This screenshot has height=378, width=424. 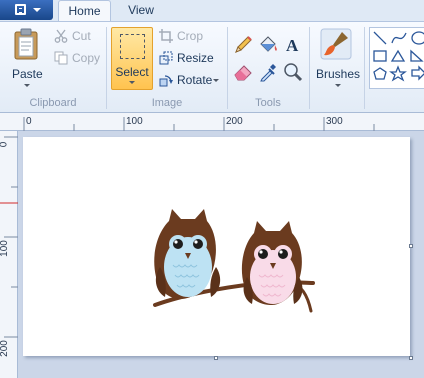 What do you see at coordinates (61, 58) in the screenshot?
I see `copy-icon` at bounding box center [61, 58].